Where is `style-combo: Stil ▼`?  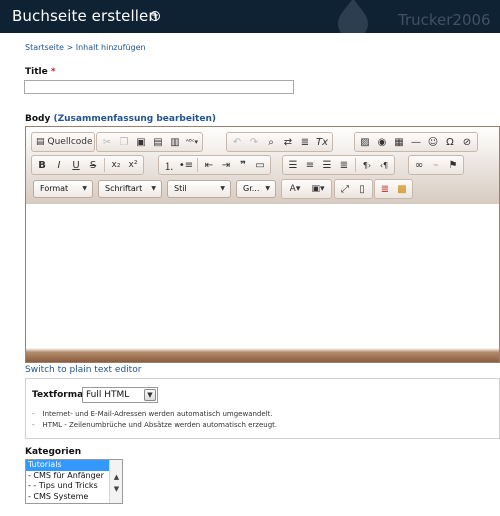
style-combo: Stil ▼ is located at coordinates (199, 189).